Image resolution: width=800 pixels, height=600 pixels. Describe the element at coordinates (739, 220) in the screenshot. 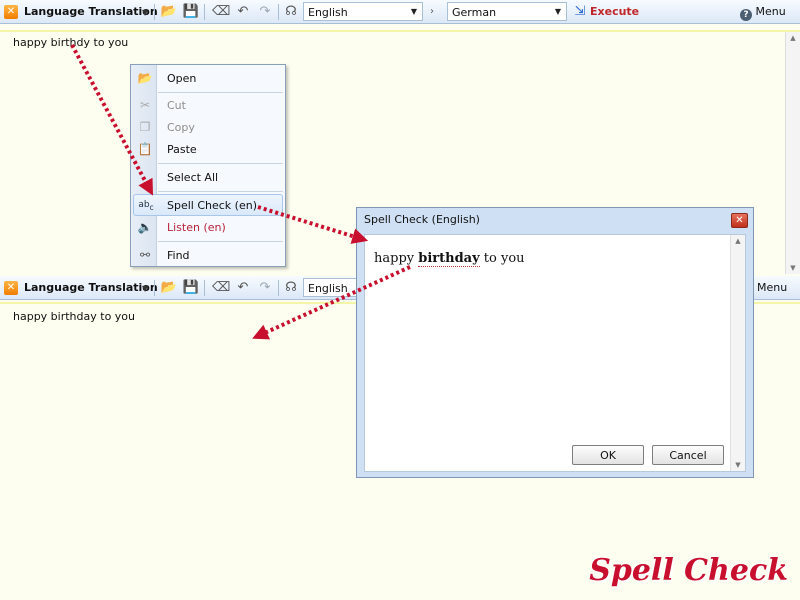

I see `close-icon: ✕` at that location.